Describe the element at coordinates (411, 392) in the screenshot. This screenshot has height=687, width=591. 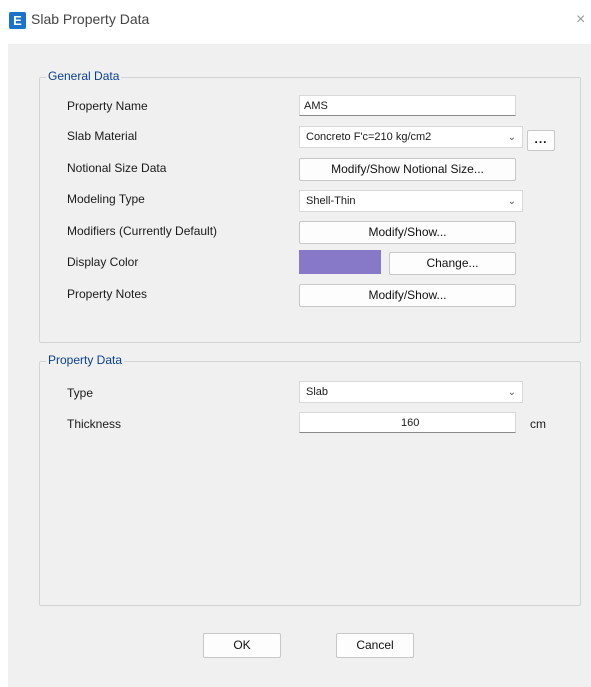
I see `type-select: Slab ⌄` at that location.